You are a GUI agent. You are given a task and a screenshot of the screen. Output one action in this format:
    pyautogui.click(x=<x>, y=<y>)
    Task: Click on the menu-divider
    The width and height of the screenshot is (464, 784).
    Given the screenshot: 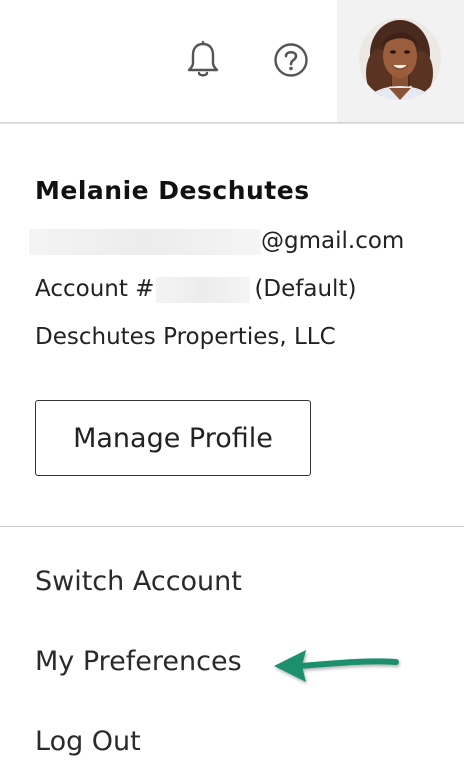 What is the action you would take?
    pyautogui.click(x=232, y=526)
    